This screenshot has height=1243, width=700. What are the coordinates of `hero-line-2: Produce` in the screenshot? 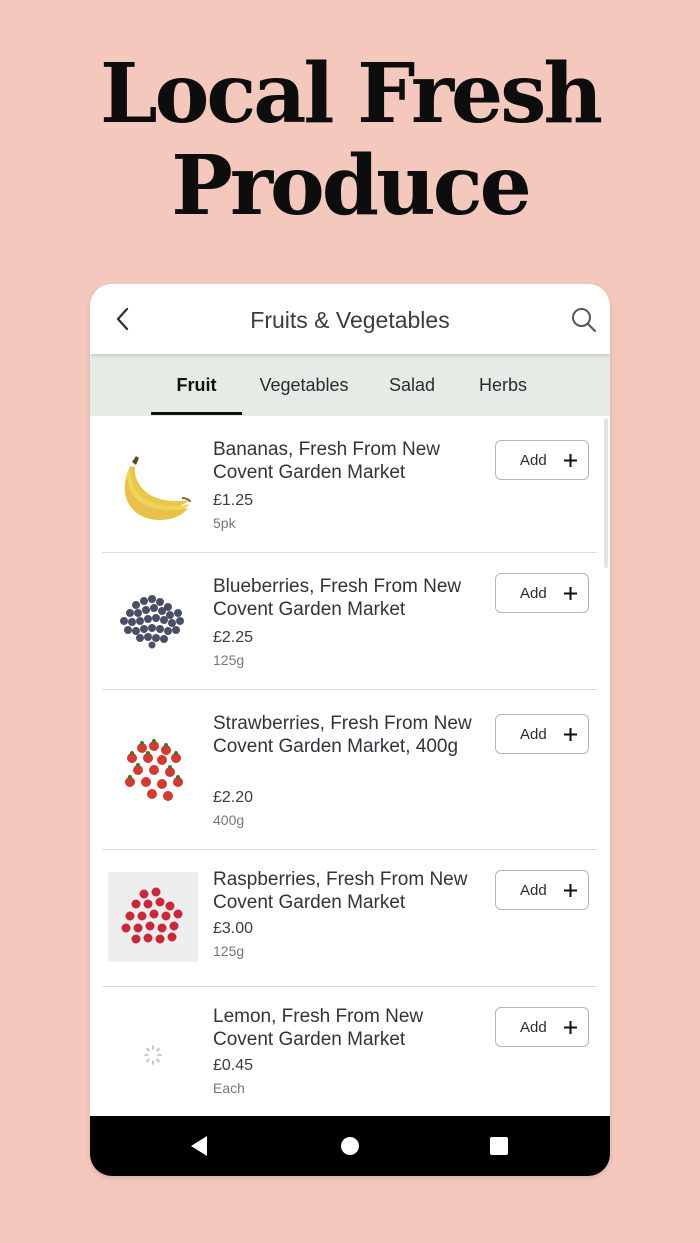 It's located at (351, 186).